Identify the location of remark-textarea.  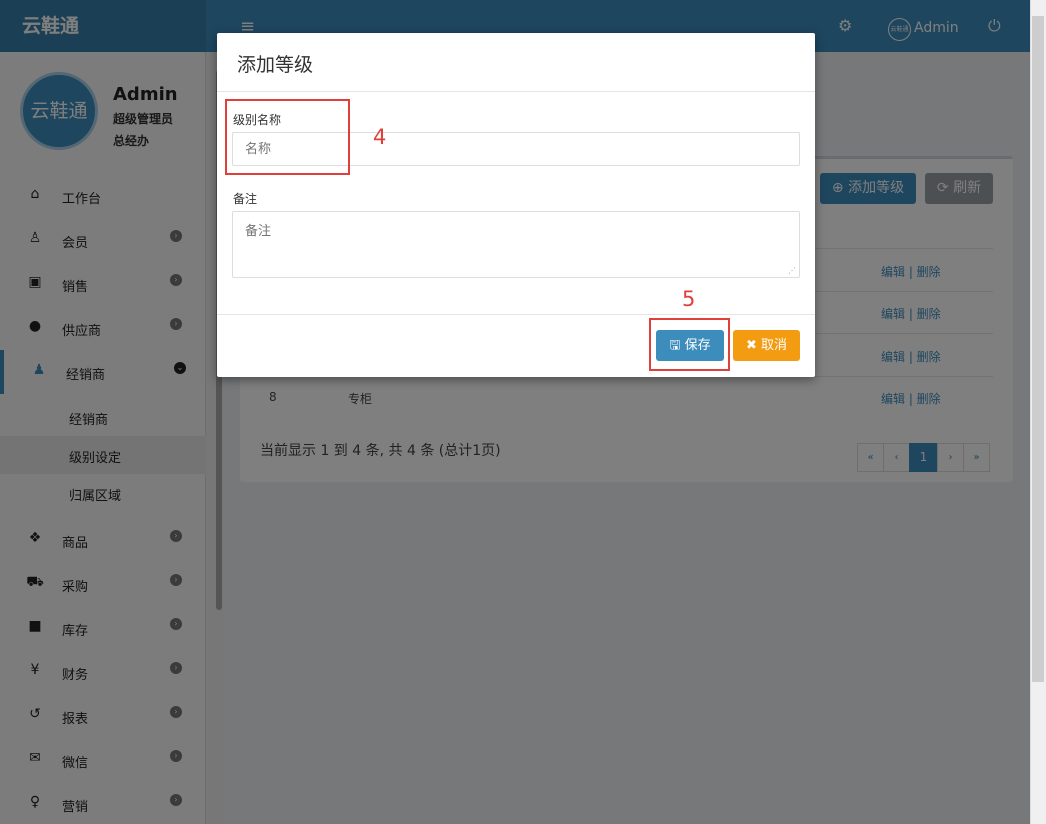
(516, 244).